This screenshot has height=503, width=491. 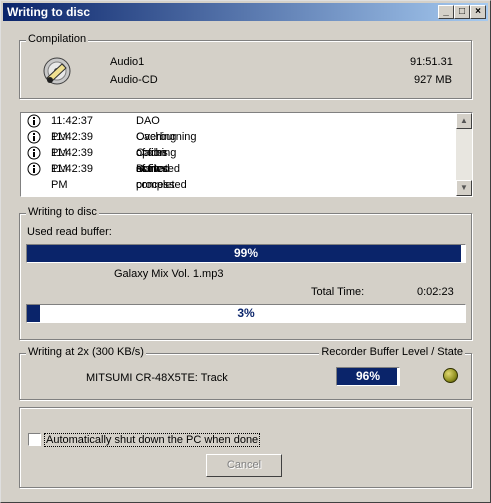 I want to click on scroll-down-button: ▼, so click(x=464, y=188).